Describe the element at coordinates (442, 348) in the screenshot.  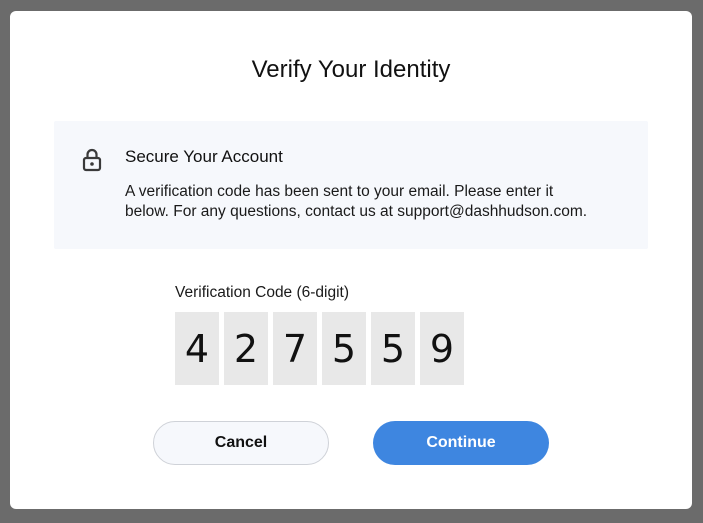
I see `code-digit-6: 9` at that location.